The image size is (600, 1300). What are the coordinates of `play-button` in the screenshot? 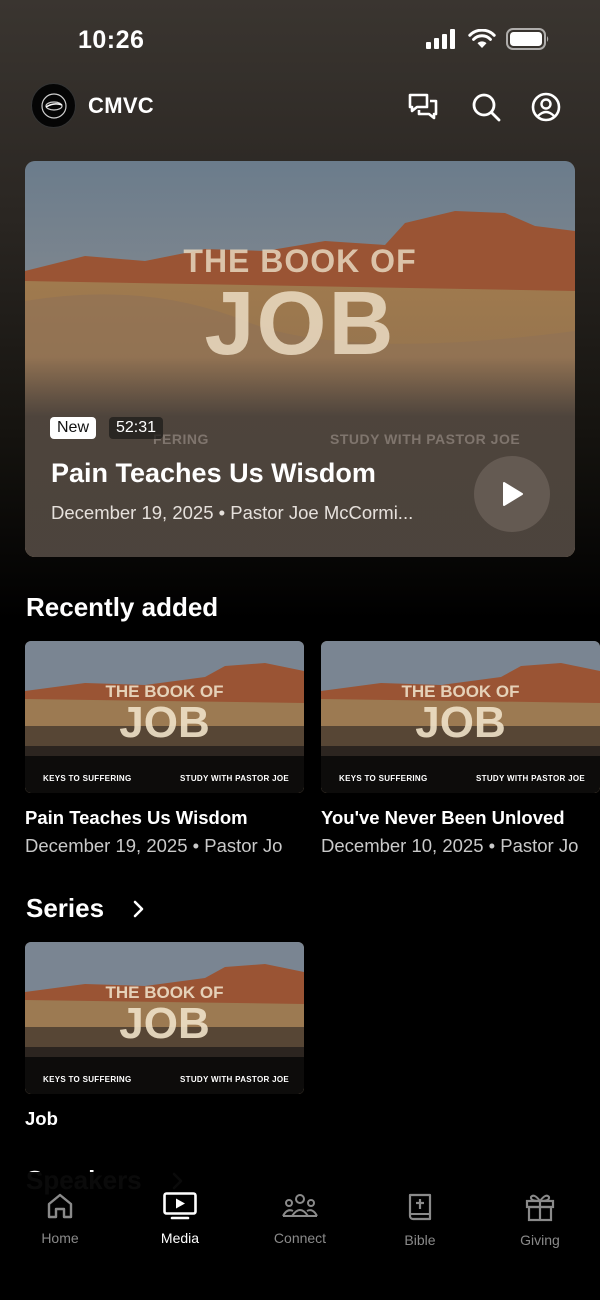 It's located at (512, 494).